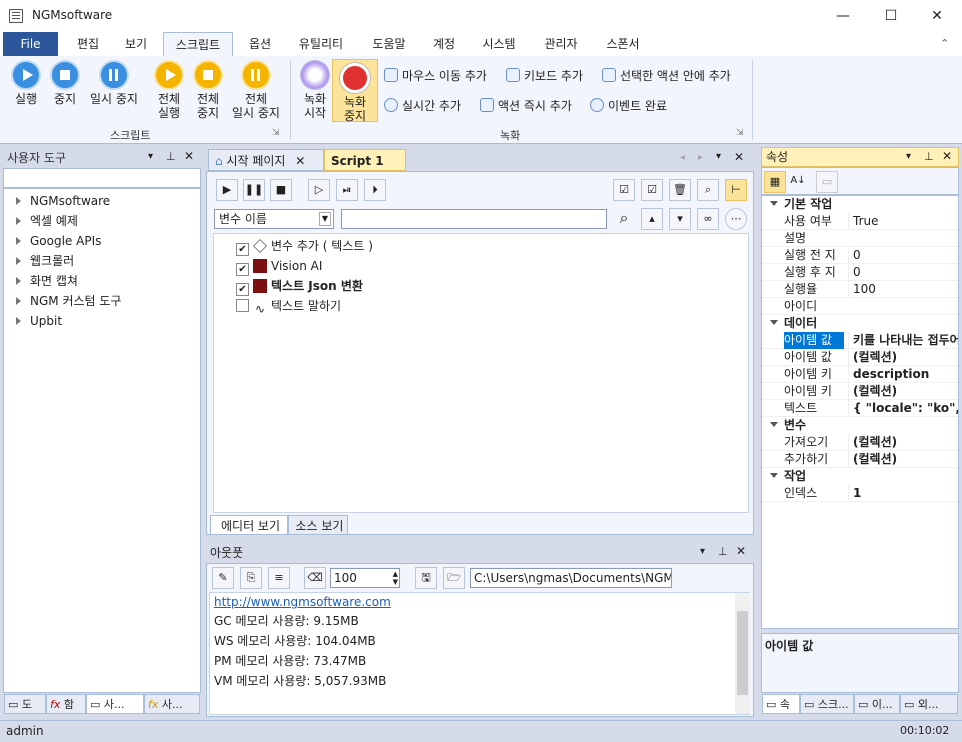  I want to click on script-node: ✔ 텍스트 Json 변환, so click(492, 286).